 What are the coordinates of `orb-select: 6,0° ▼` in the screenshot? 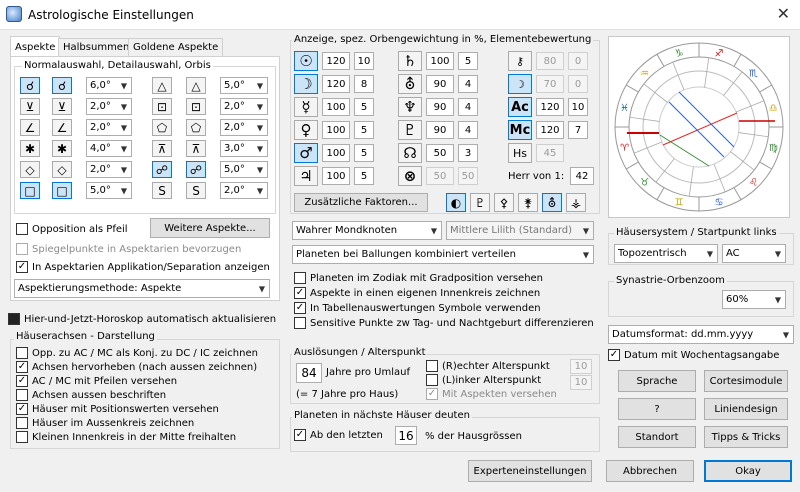 It's located at (109, 85).